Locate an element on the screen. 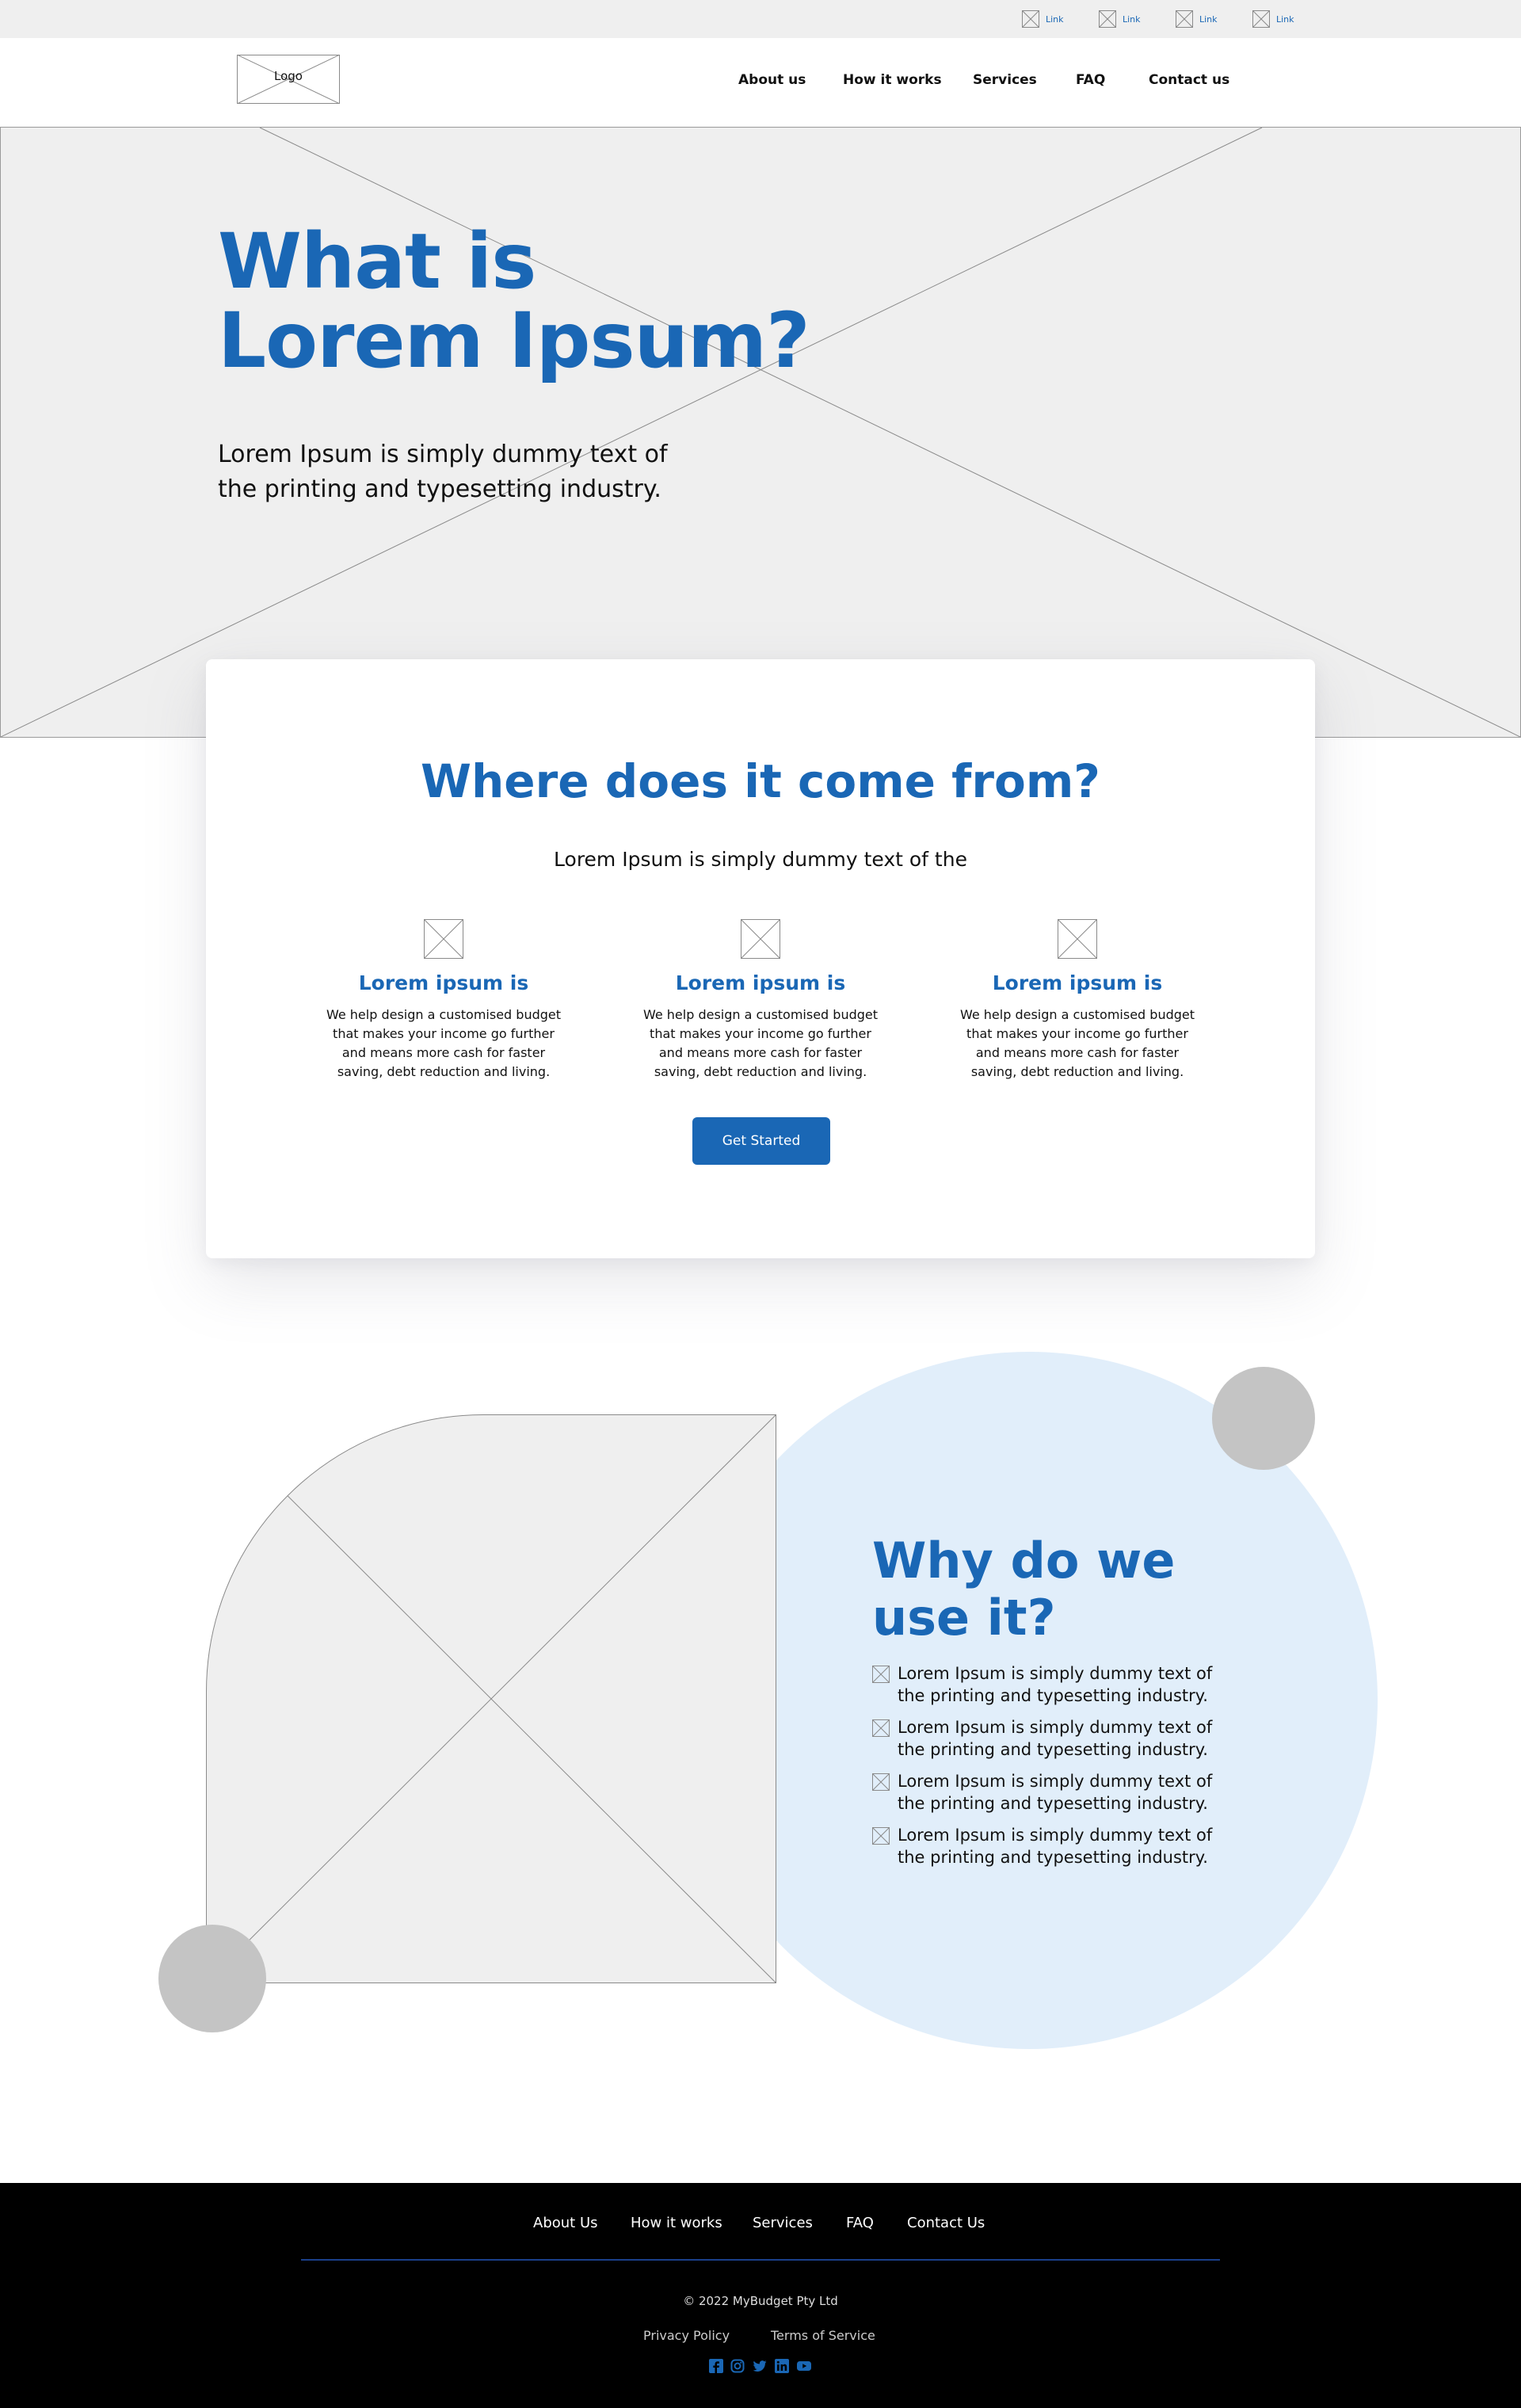  utility-bar: Link Link Link Link is located at coordinates (760, 19).